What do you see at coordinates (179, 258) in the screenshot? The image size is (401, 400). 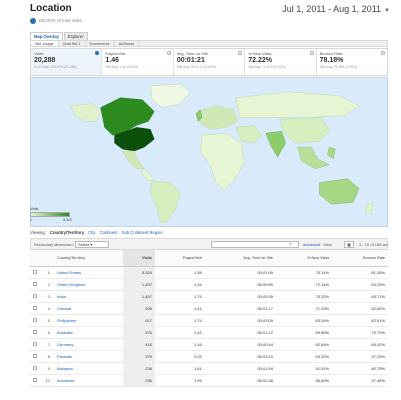 I see `header-pages-visit: Pages/Visit` at bounding box center [179, 258].